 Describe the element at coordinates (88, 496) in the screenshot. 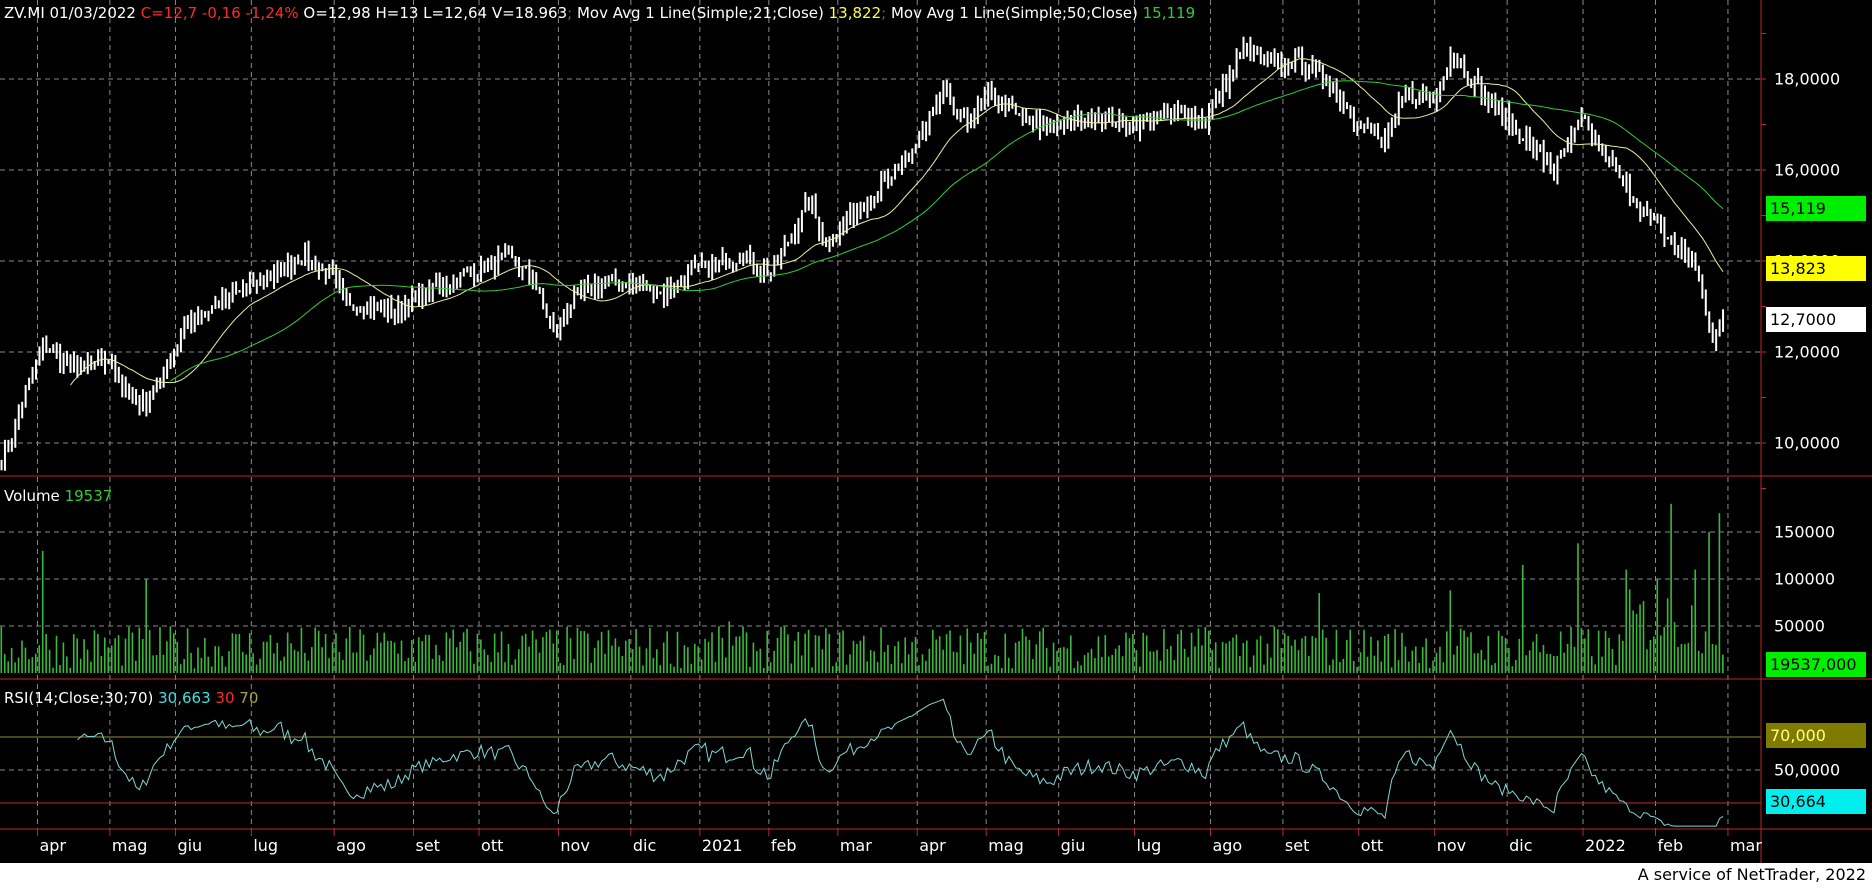

I see `volume-value: 19537` at that location.